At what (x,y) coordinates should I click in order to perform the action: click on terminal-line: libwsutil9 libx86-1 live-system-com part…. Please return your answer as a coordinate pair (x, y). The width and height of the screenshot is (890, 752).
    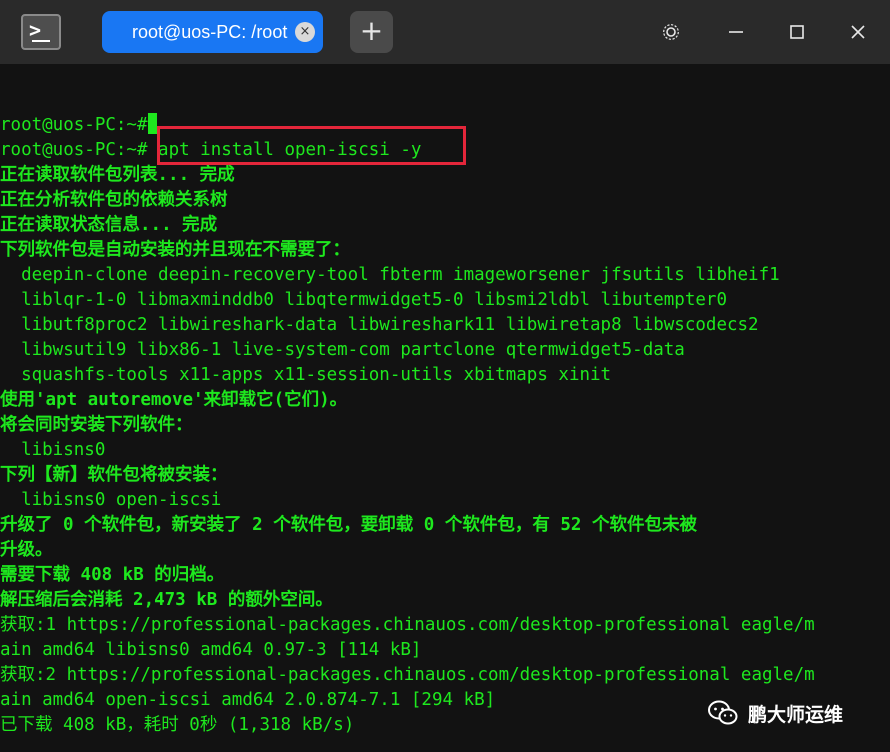
    Looking at the image, I should click on (342, 350).